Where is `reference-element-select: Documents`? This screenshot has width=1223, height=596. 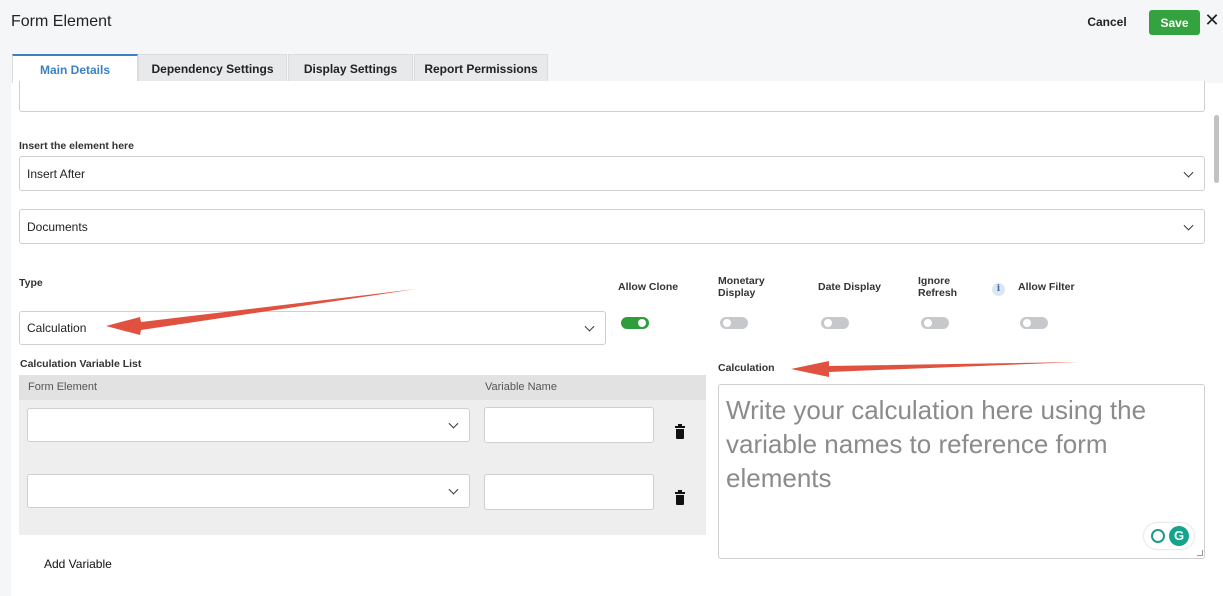
reference-element-select: Documents is located at coordinates (612, 226).